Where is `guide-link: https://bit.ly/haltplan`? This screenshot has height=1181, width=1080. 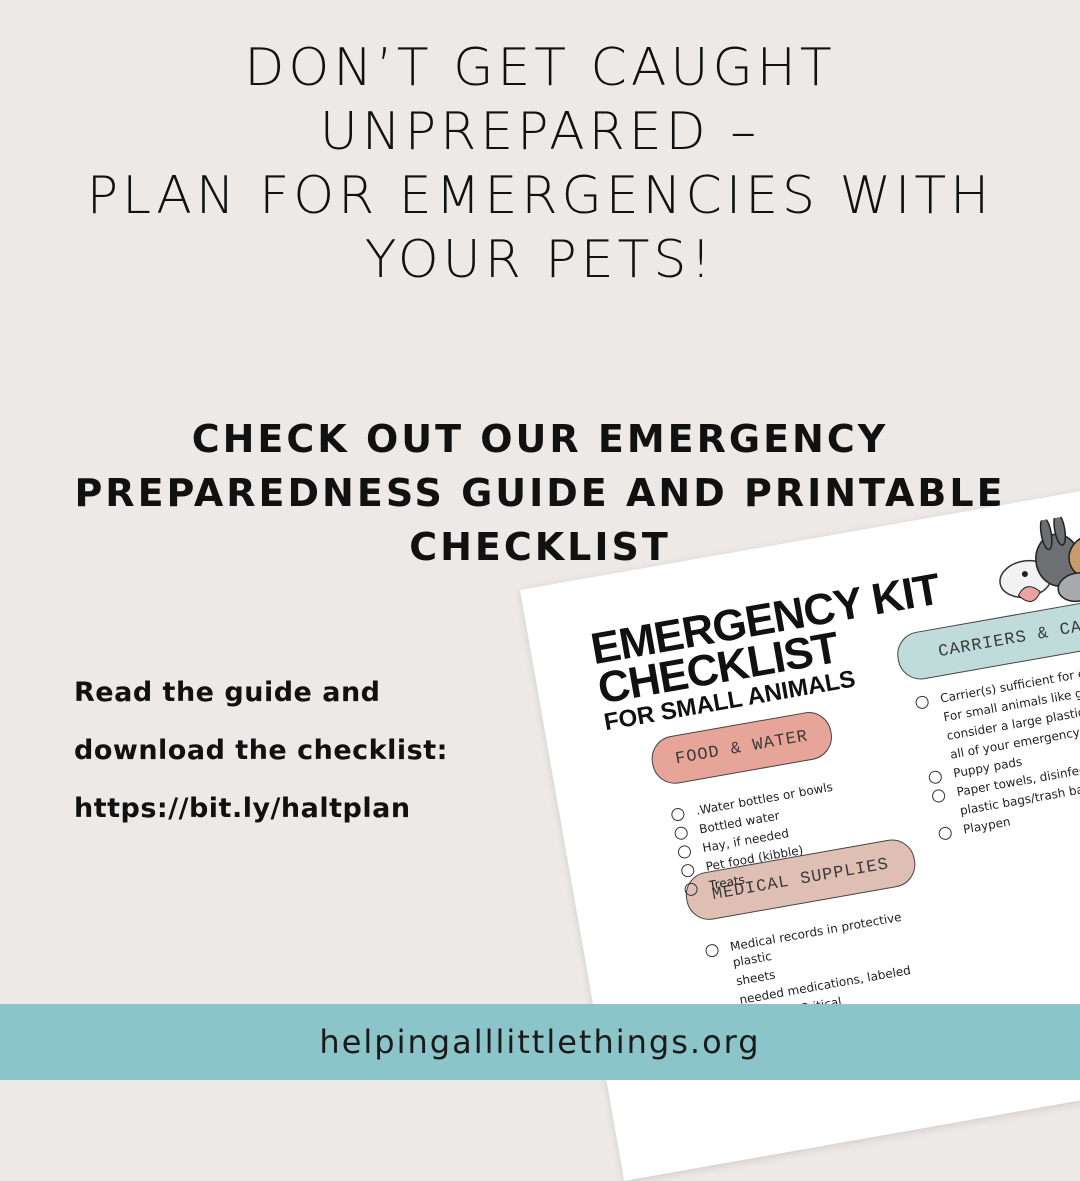 guide-link: https://bit.ly/haltplan is located at coordinates (242, 808).